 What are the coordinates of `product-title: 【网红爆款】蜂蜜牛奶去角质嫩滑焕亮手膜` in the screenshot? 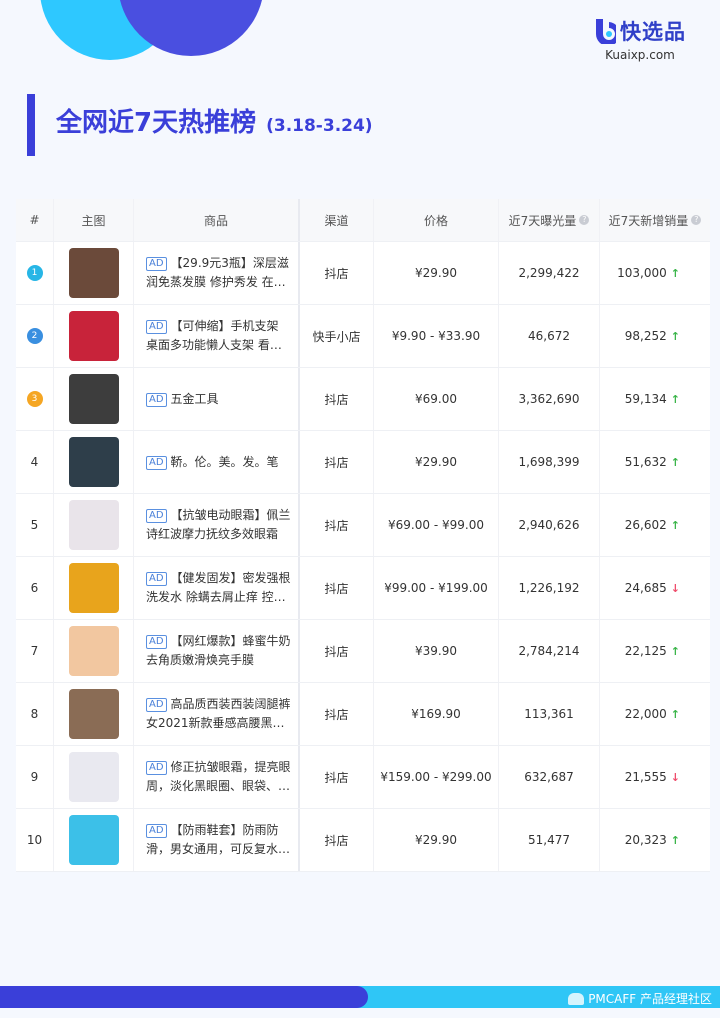 It's located at (218, 650).